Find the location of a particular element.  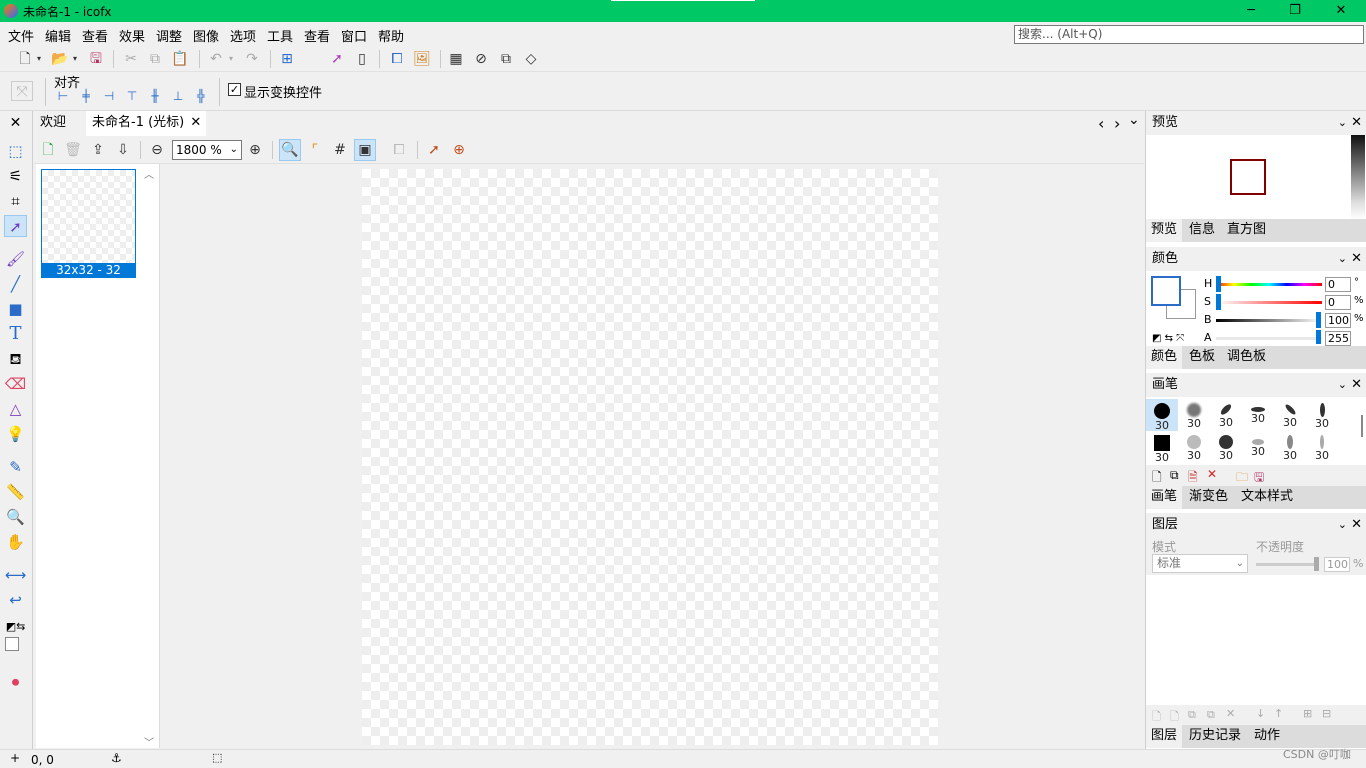

hue-slider-thumb is located at coordinates (1218, 284).